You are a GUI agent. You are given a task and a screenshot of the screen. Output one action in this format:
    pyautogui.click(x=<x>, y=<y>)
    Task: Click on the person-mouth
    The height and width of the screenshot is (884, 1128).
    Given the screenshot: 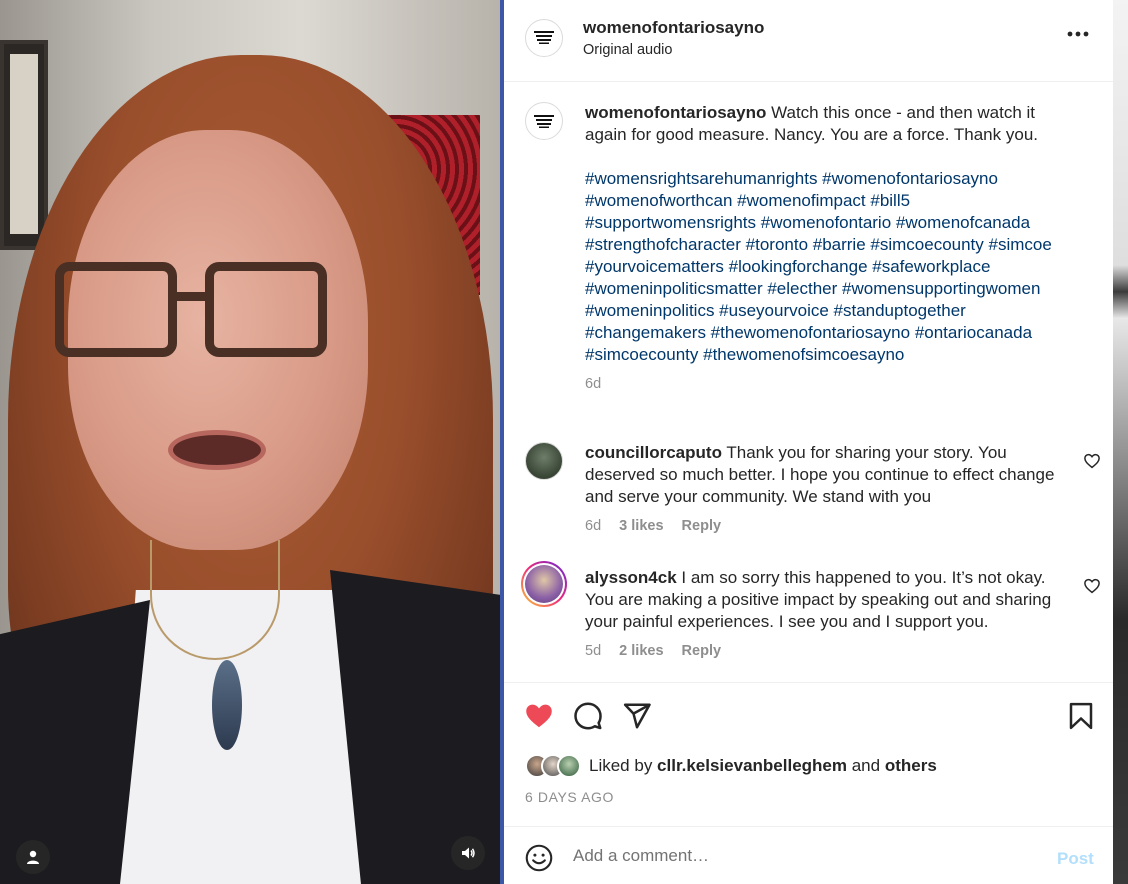 What is the action you would take?
    pyautogui.click(x=217, y=450)
    